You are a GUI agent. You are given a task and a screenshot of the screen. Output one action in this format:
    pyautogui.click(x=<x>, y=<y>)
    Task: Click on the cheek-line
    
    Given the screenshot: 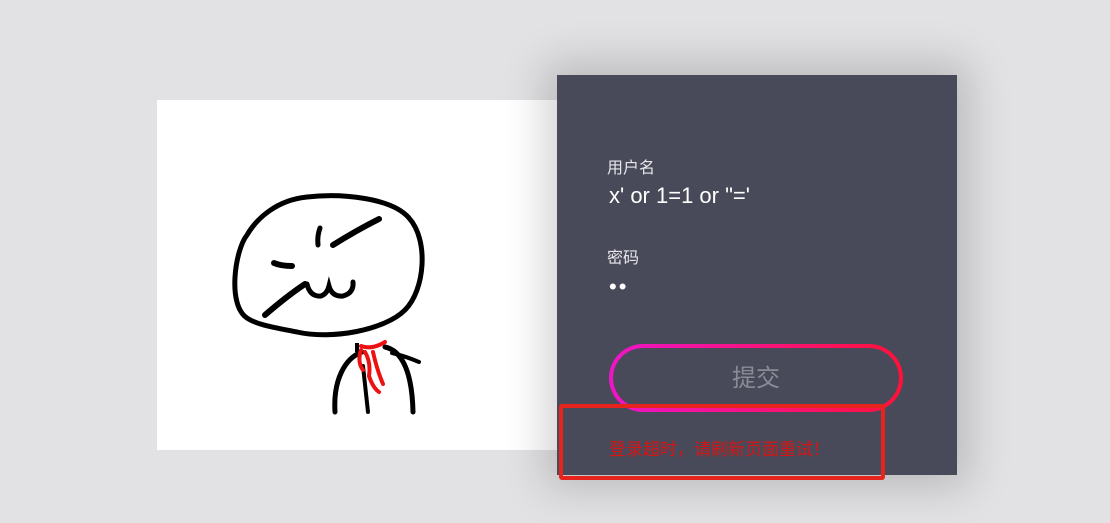 What is the action you would take?
    pyautogui.click(x=285, y=299)
    